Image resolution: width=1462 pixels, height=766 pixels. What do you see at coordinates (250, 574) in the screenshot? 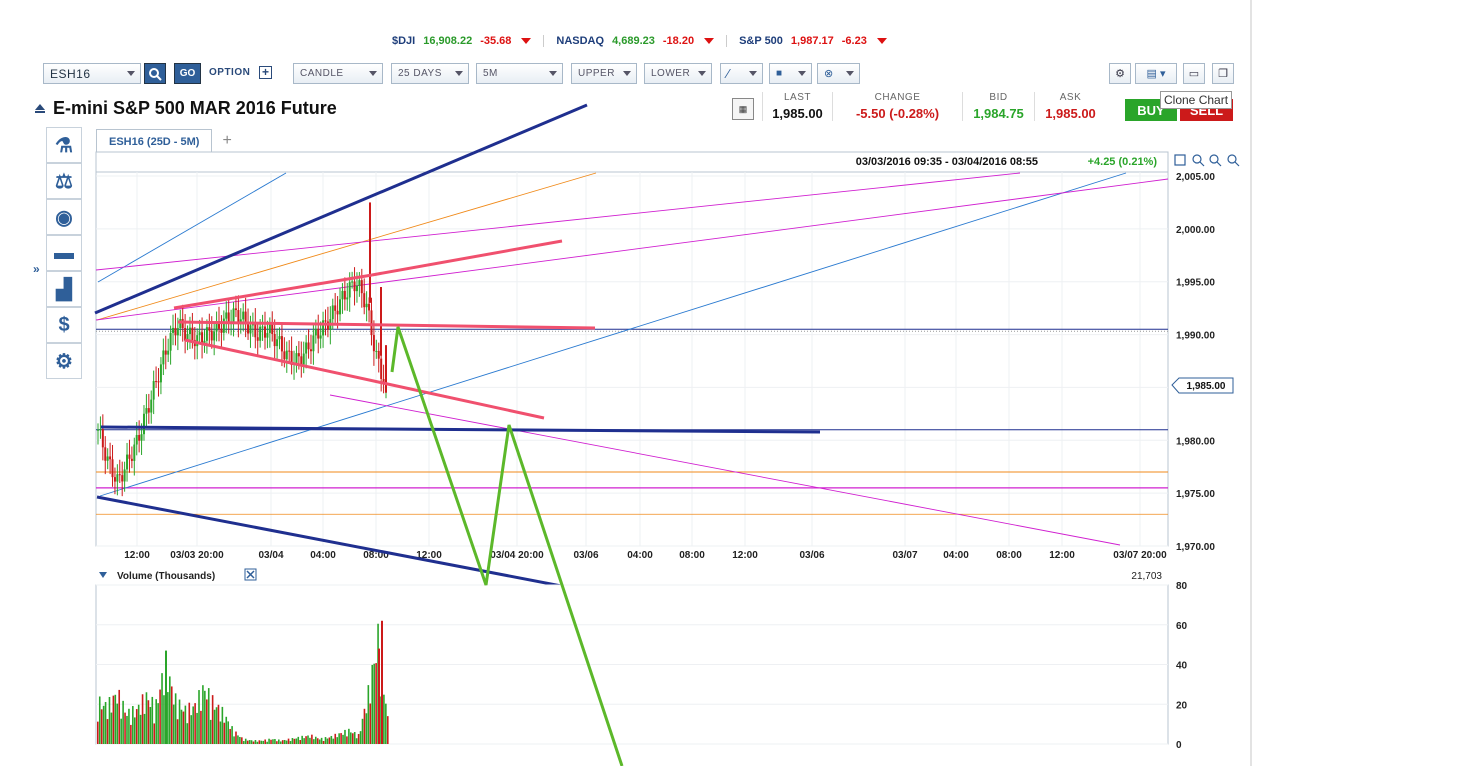
I see `volume-close-icon` at bounding box center [250, 574].